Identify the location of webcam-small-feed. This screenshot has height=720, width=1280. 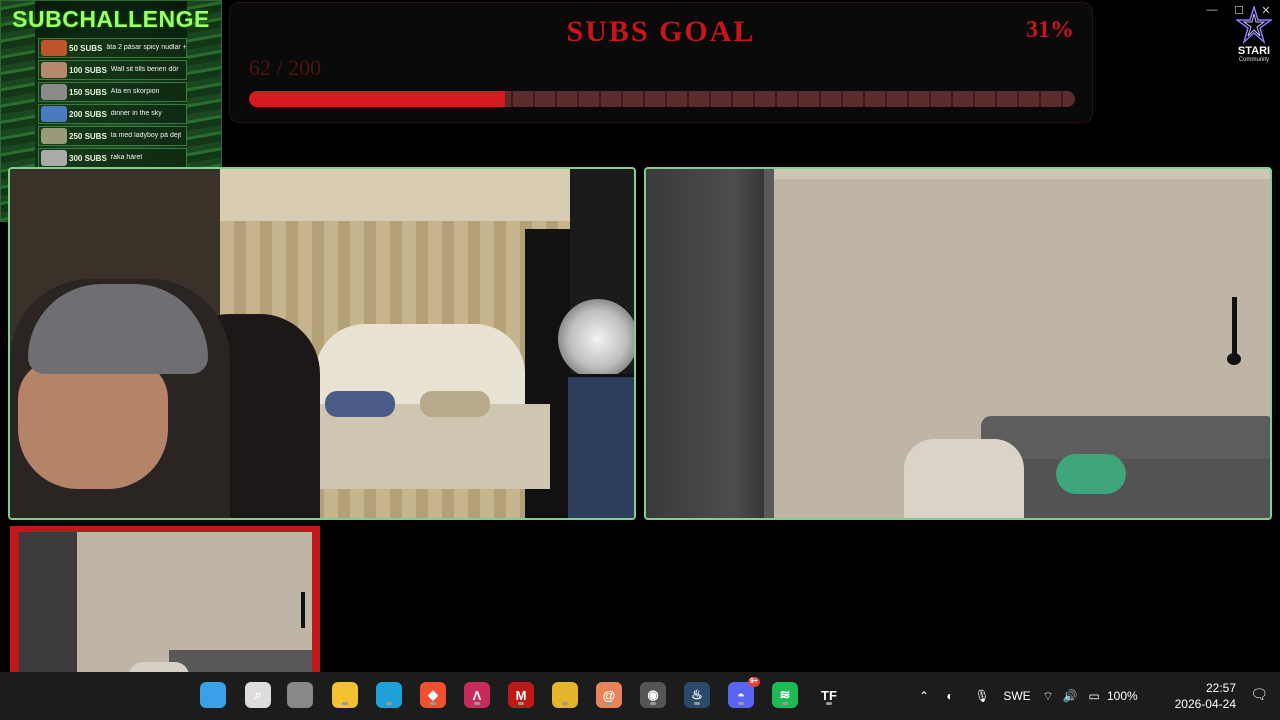
(165, 612).